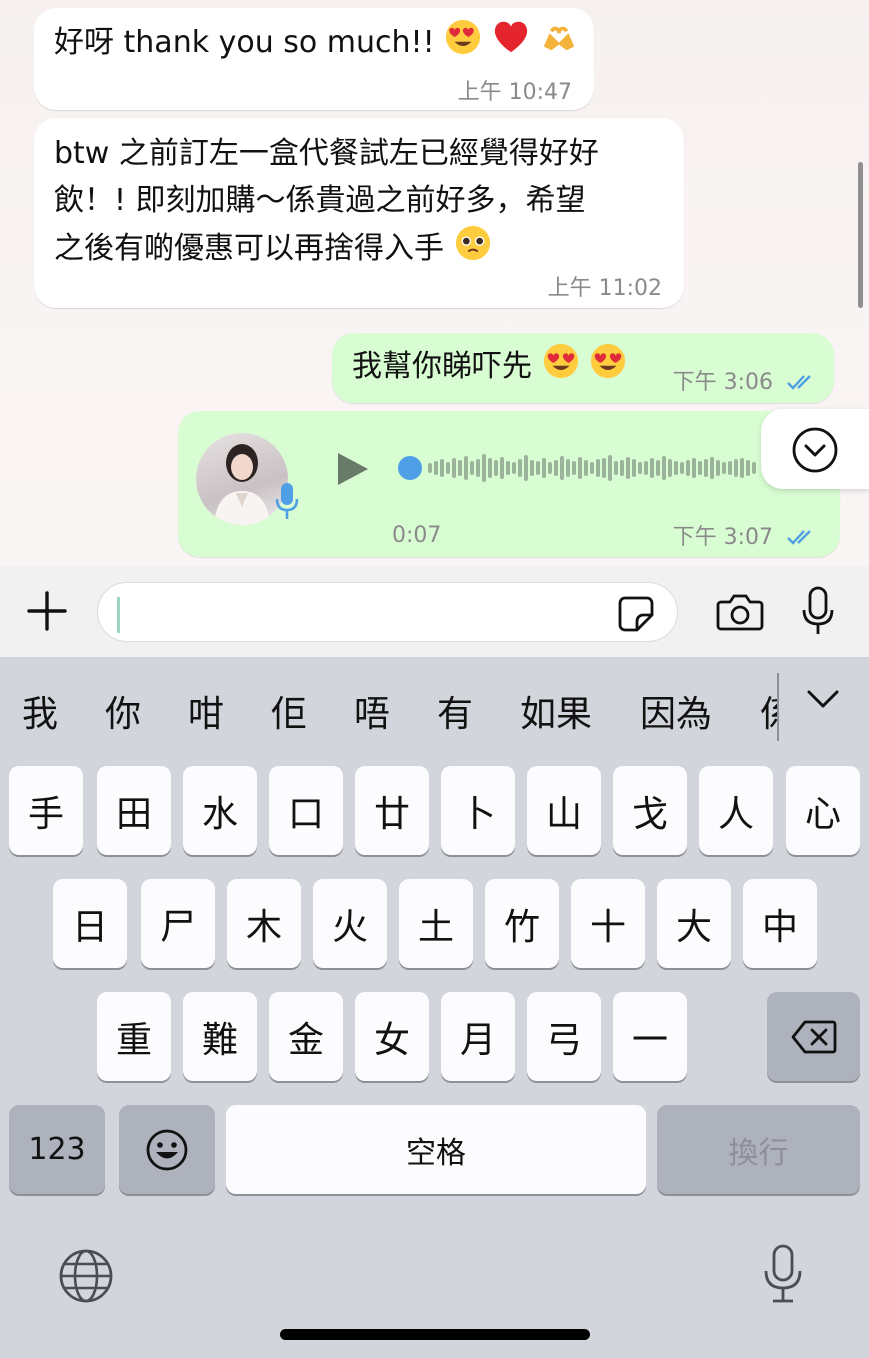 This screenshot has width=869, height=1358. Describe the element at coordinates (90, 923) in the screenshot. I see `key: 日` at that location.